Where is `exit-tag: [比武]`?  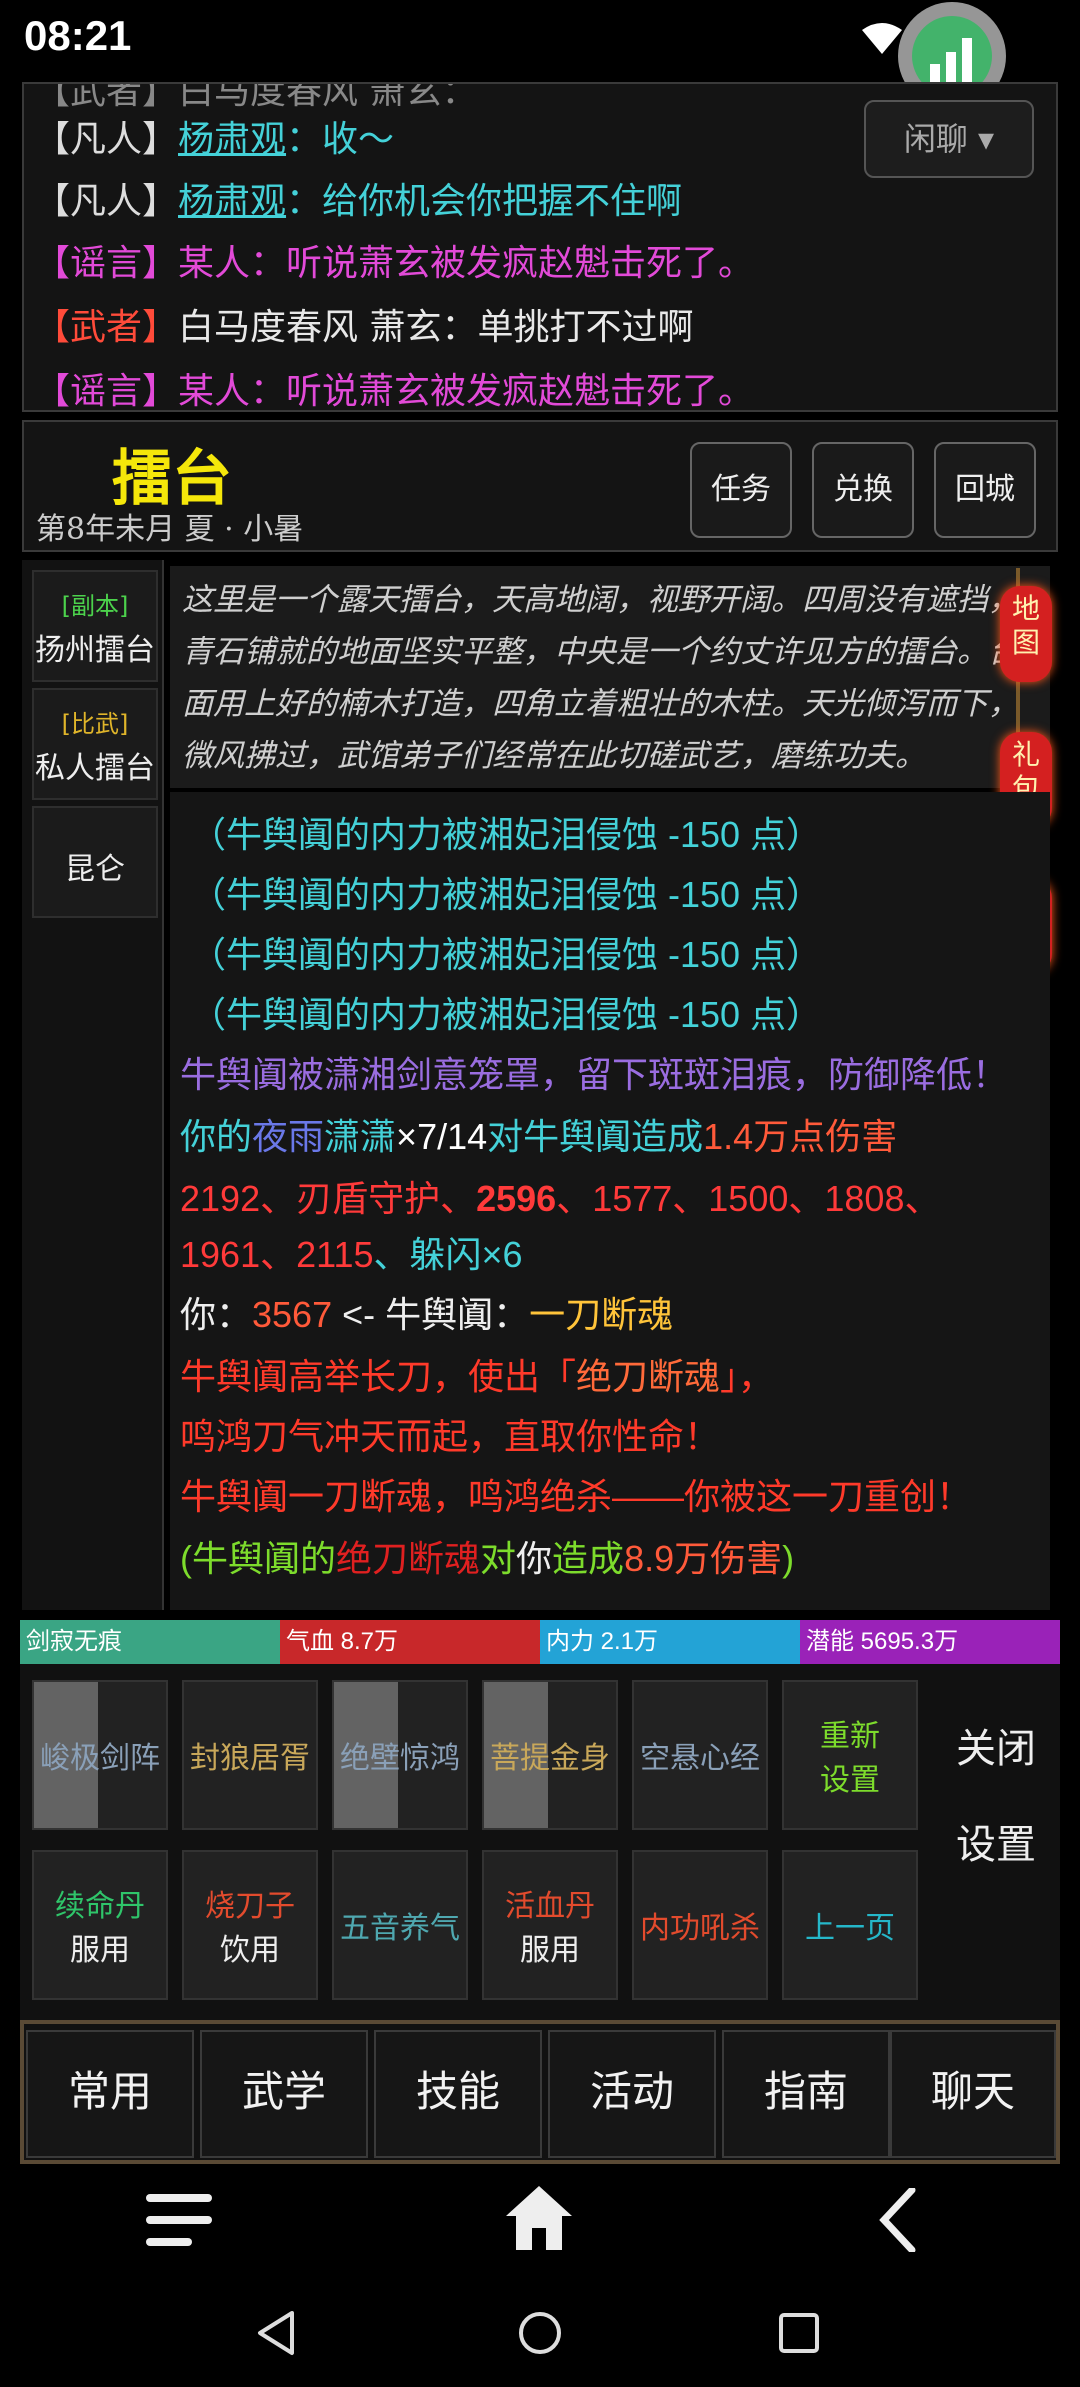
exit-tag: [比武] is located at coordinates (95, 721).